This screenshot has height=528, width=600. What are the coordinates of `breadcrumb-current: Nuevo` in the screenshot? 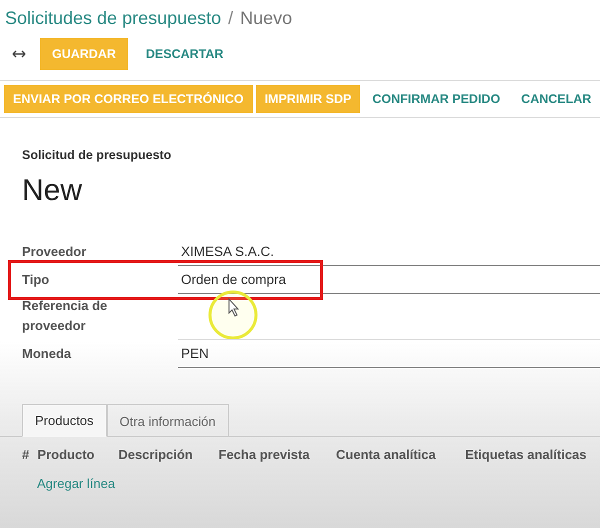 It's located at (266, 18).